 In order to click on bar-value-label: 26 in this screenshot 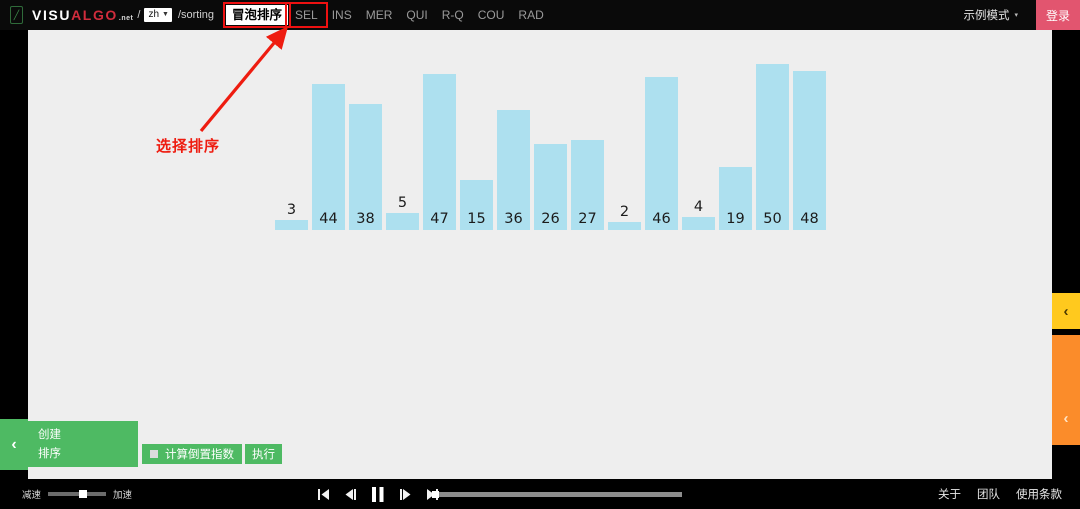, I will do `click(550, 219)`.